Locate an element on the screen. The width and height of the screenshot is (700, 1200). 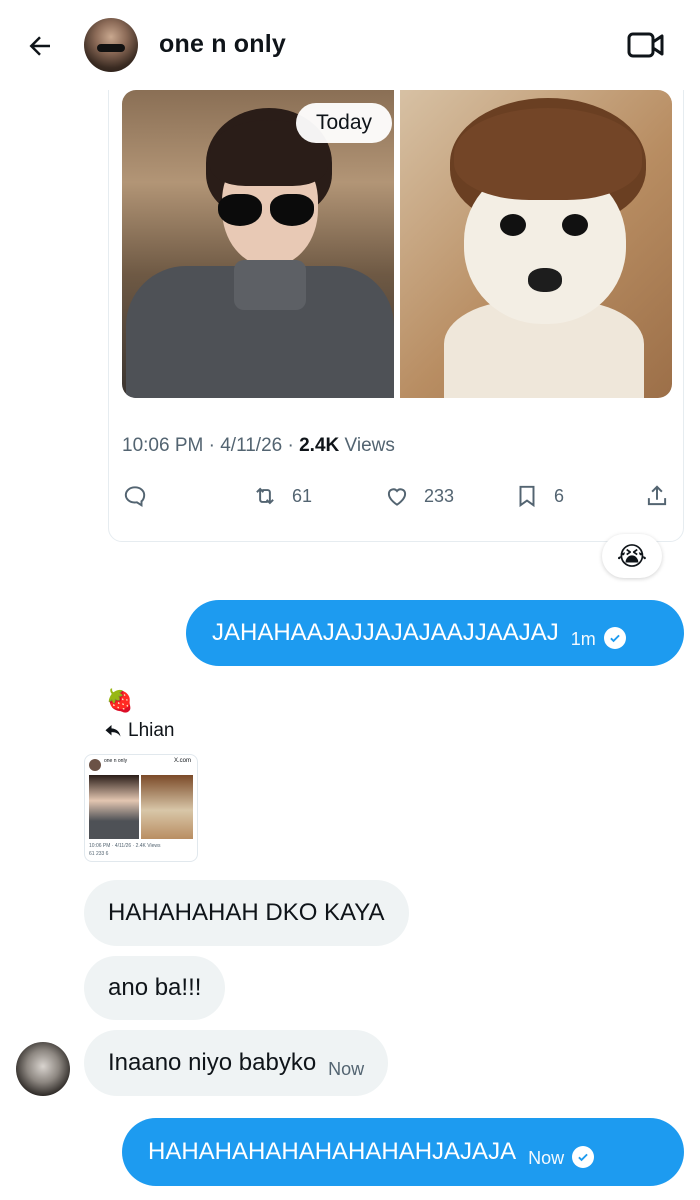
avatar-sunglasses-detail is located at coordinates (111, 48).